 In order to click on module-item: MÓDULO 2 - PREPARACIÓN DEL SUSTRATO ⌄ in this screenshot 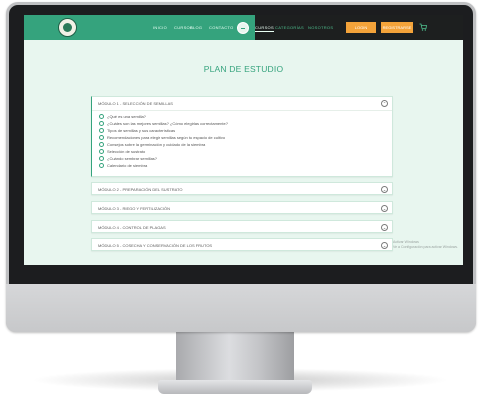, I will do `click(242, 188)`.